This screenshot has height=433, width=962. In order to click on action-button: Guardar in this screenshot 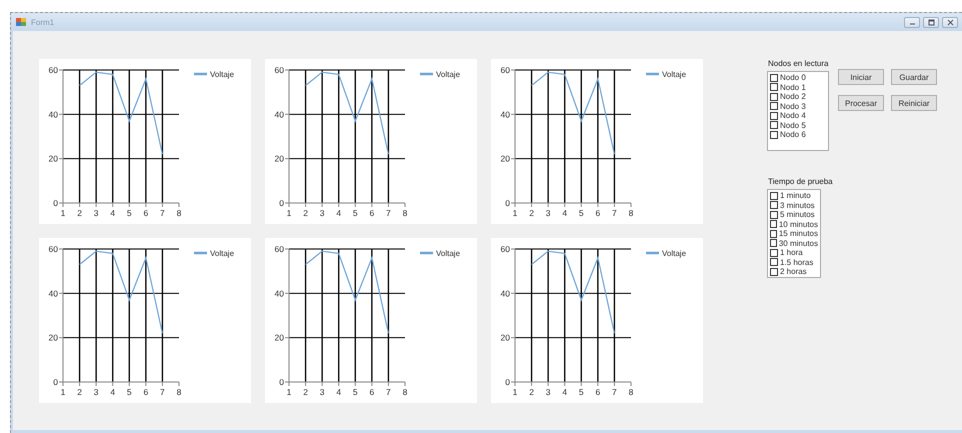, I will do `click(914, 77)`.